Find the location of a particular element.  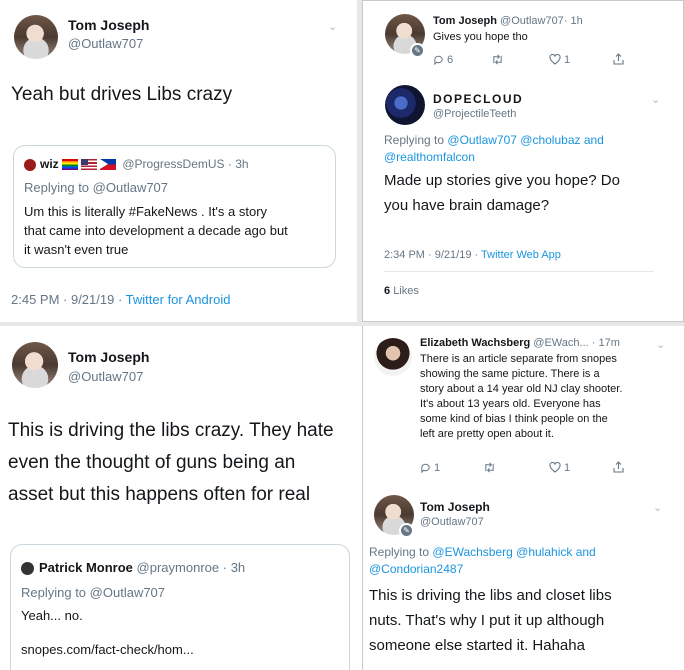

replying-to-handles: @Outlaw707 @cholubaz and is located at coordinates (525, 140).